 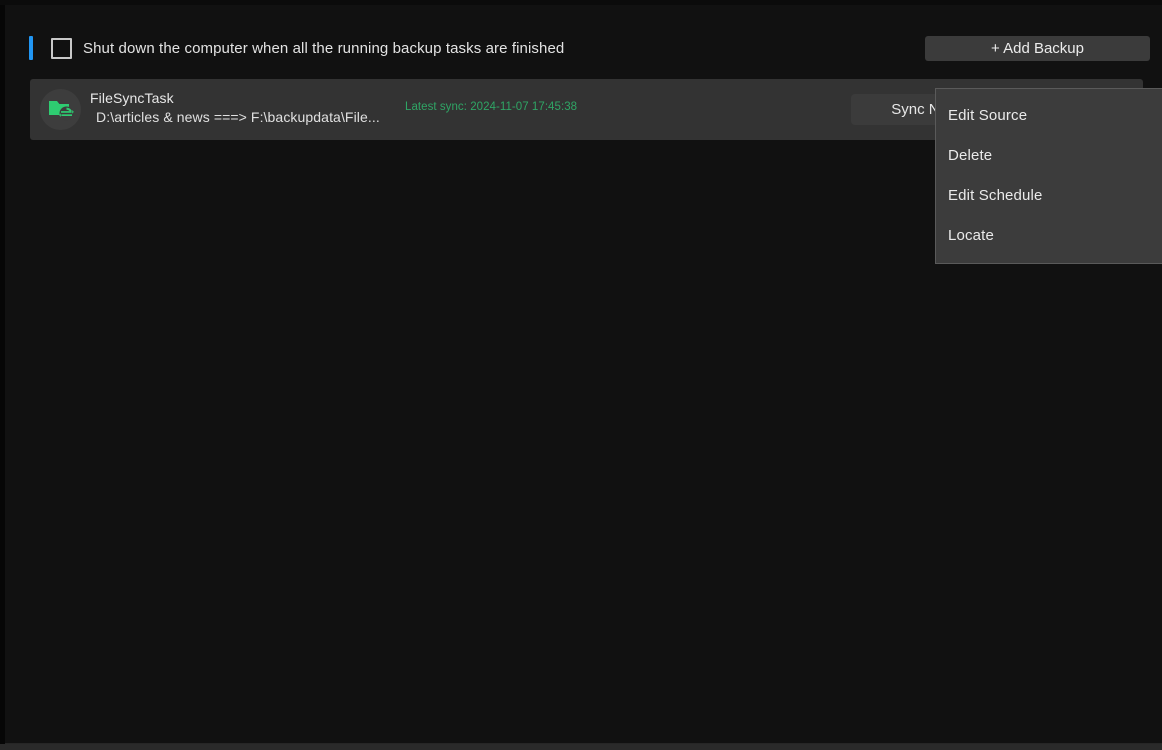 I want to click on accent-bar, so click(x=31, y=48).